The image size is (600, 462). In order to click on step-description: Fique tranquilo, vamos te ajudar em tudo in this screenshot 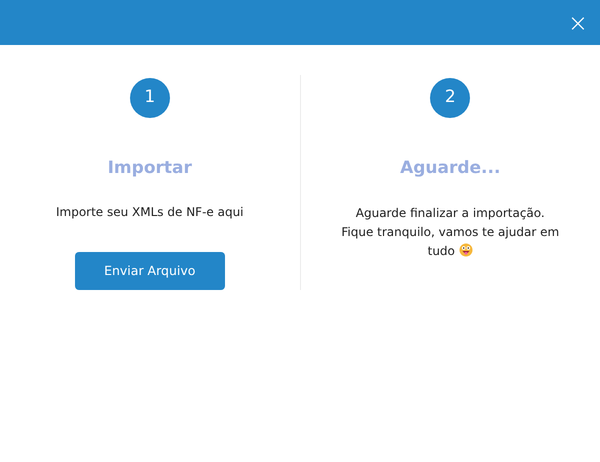, I will do `click(450, 241)`.